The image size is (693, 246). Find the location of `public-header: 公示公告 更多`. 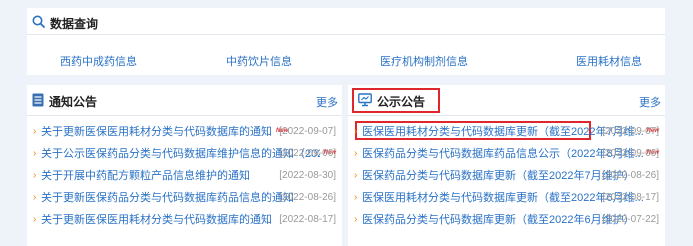

public-header: 公示公告 更多 is located at coordinates (506, 100).